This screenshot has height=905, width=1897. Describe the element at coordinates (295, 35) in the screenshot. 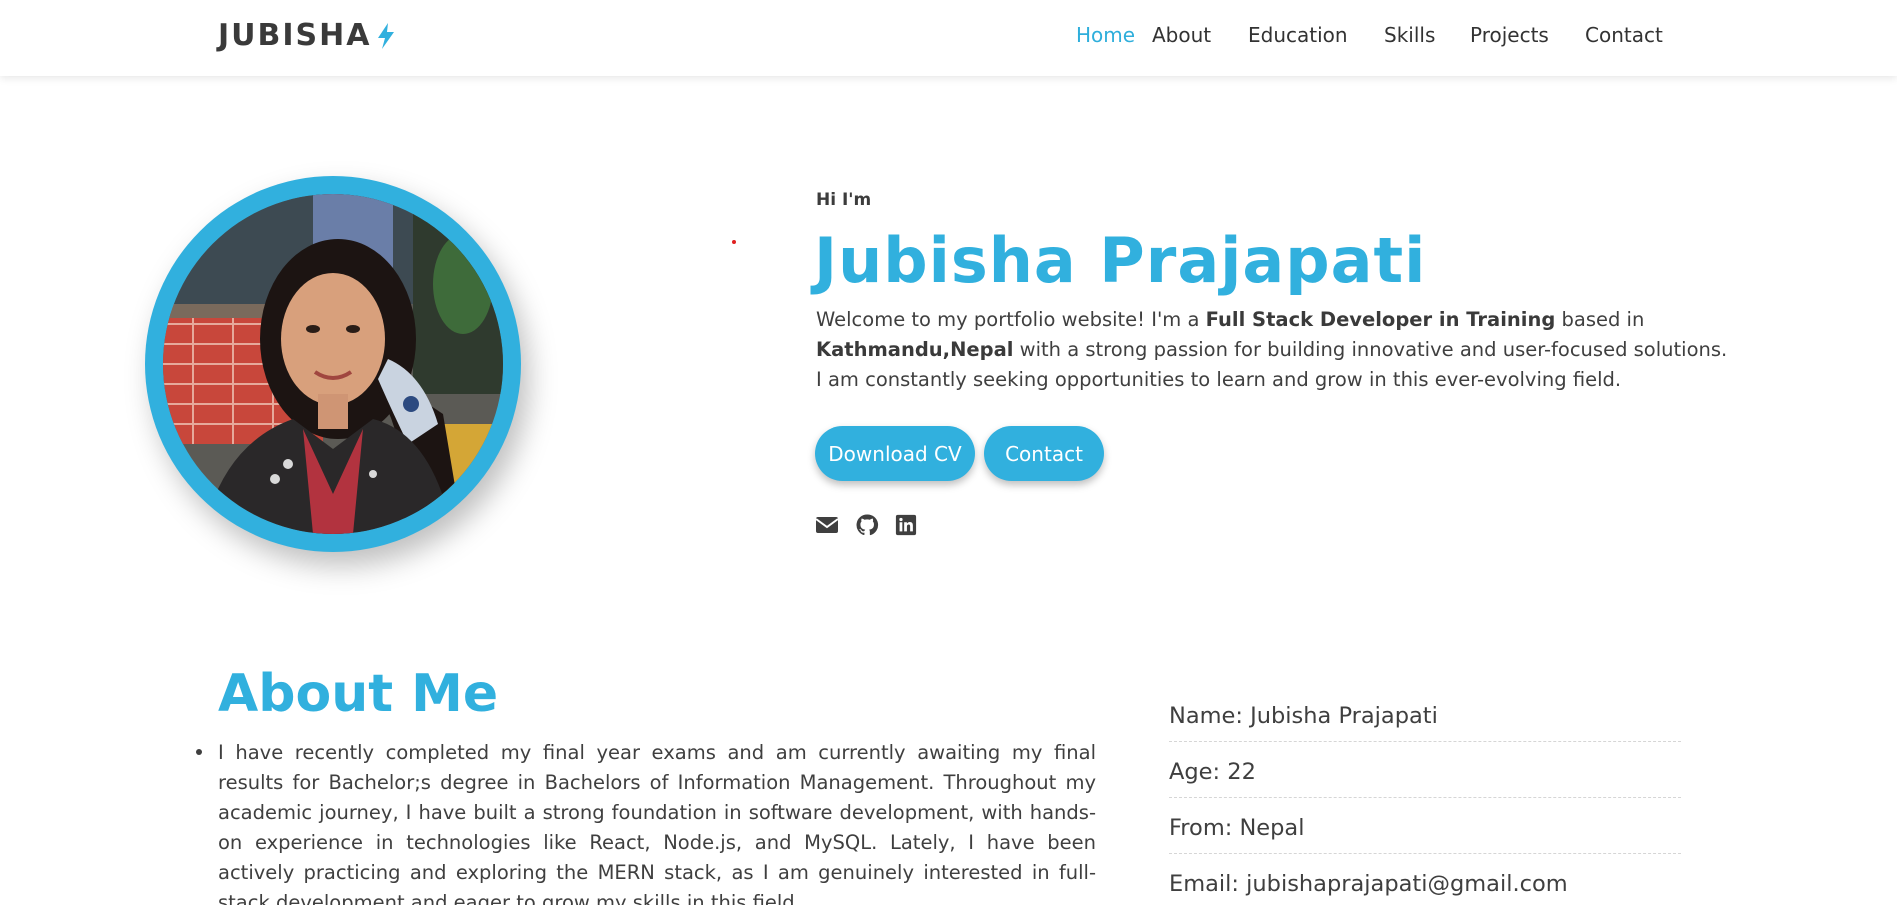

I see `logo-text: JUBISHA` at that location.